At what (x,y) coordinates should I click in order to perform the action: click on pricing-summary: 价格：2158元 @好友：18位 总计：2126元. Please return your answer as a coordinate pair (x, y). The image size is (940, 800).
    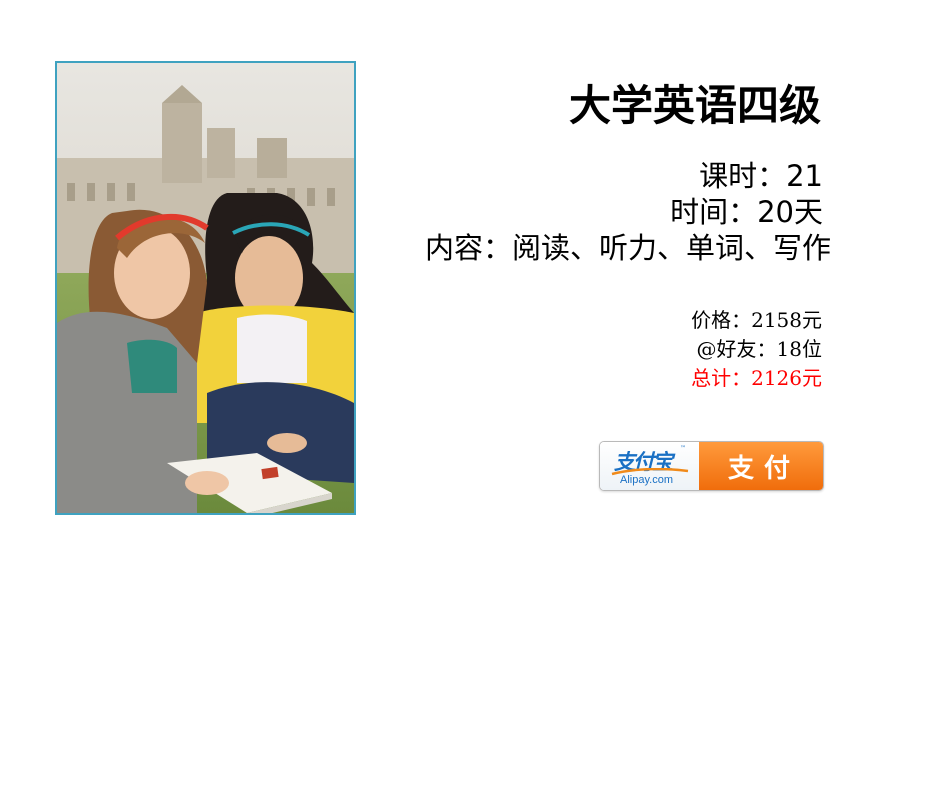
    Looking at the image, I should click on (756, 349).